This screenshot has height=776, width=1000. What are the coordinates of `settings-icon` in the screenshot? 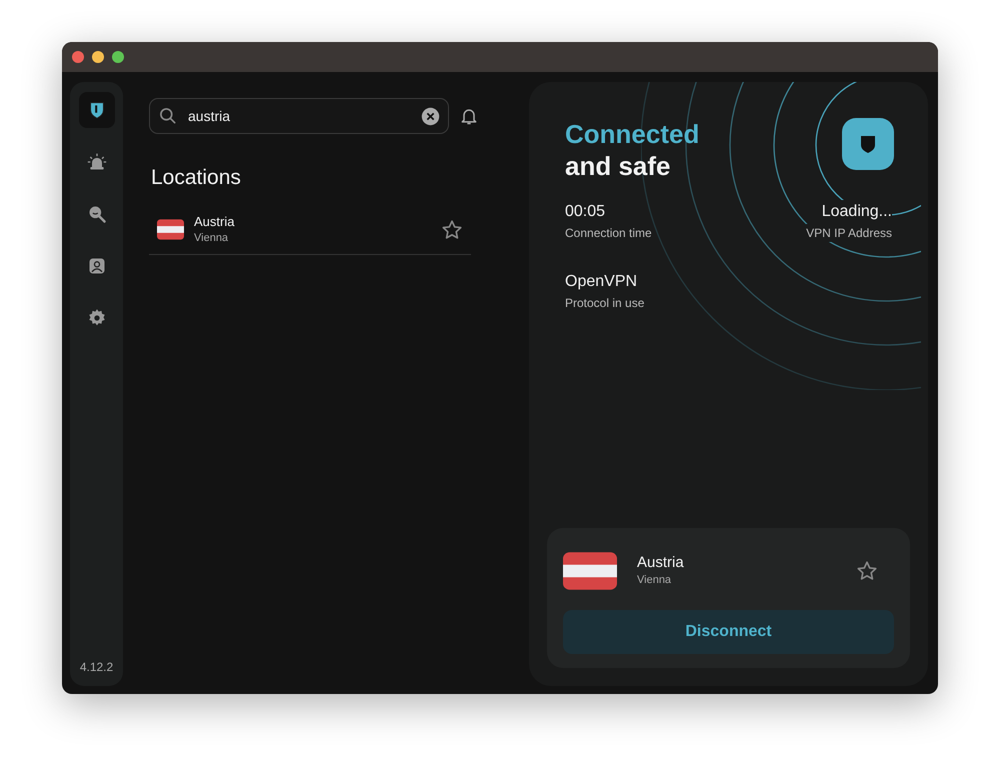 It's located at (96, 318).